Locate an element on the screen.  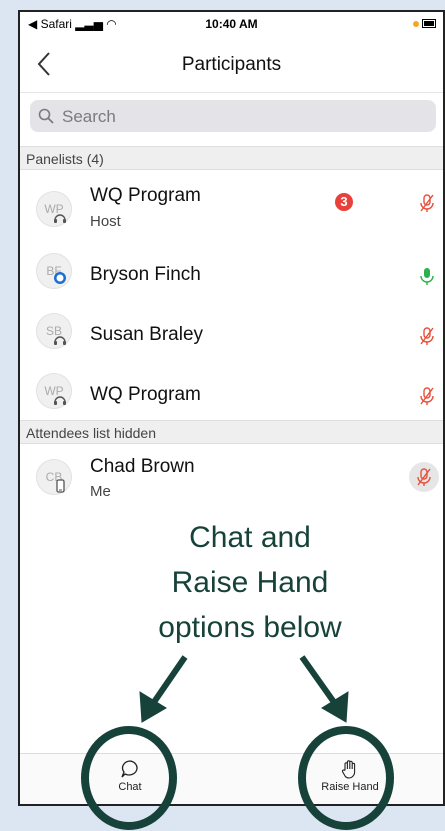
status-bar: ◀ Safari ▂▃▅ ◠ 10:40 AM is located at coordinates (231, 24).